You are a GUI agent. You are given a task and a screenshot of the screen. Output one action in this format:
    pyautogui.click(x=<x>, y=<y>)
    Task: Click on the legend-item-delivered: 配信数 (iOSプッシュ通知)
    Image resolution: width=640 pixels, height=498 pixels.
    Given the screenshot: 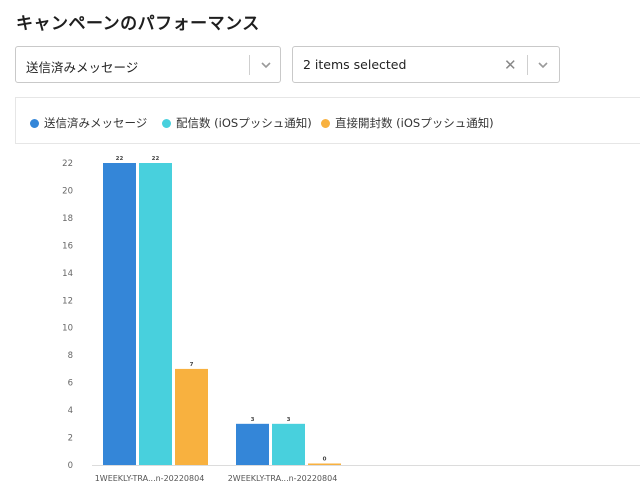 What is the action you would take?
    pyautogui.click(x=237, y=123)
    